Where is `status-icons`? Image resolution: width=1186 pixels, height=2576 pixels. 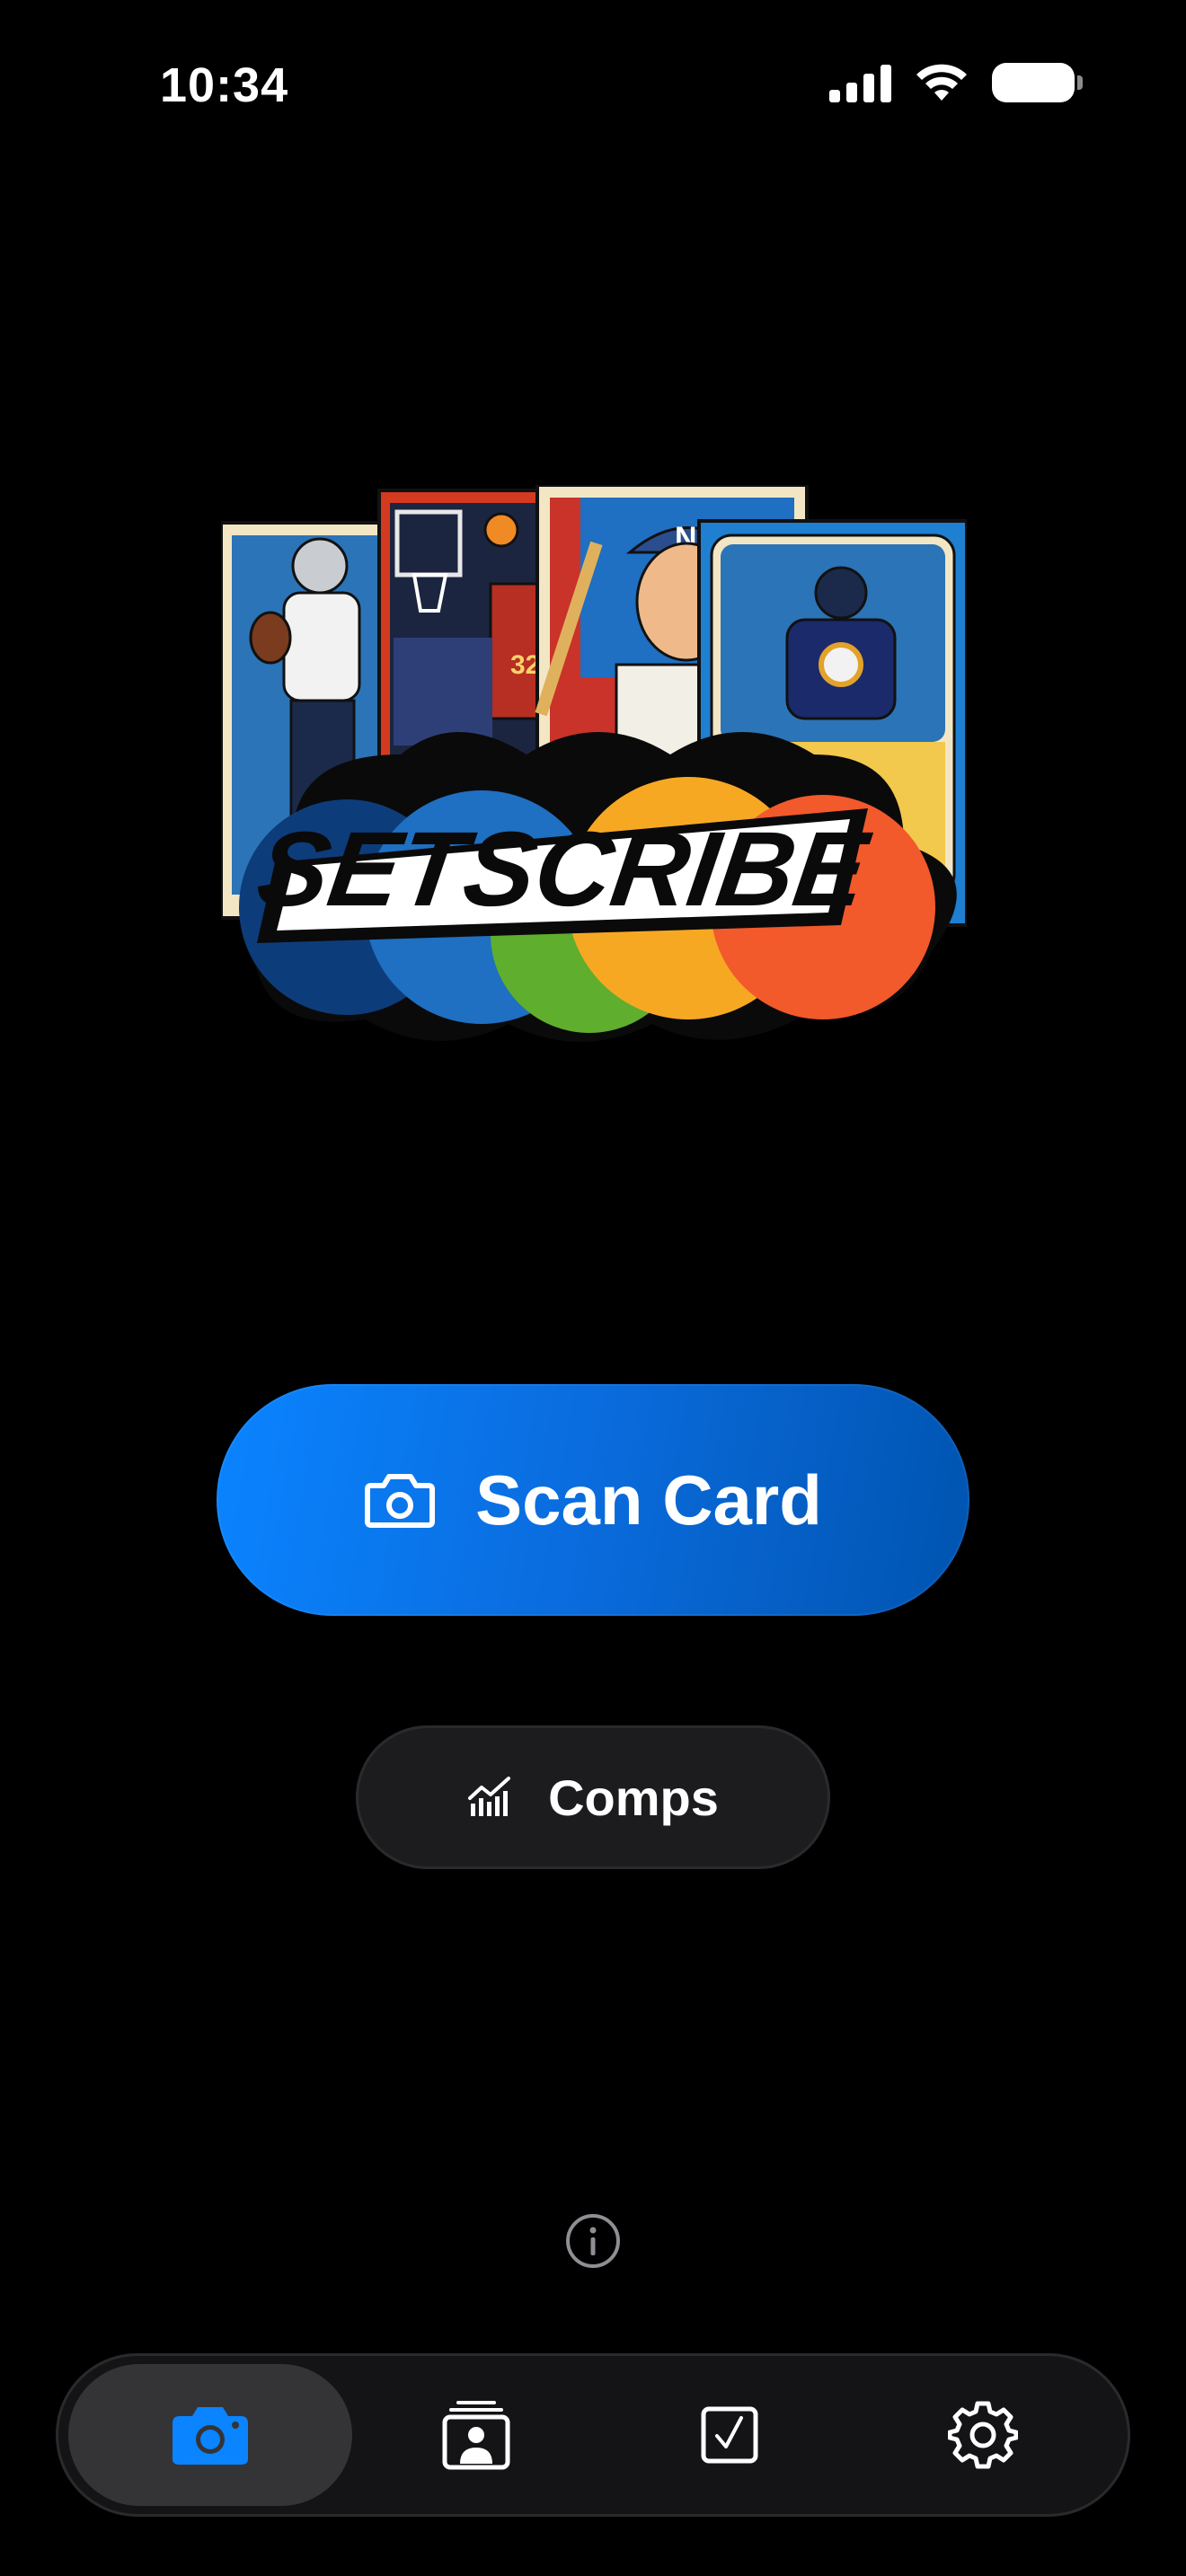 status-icons is located at coordinates (956, 82).